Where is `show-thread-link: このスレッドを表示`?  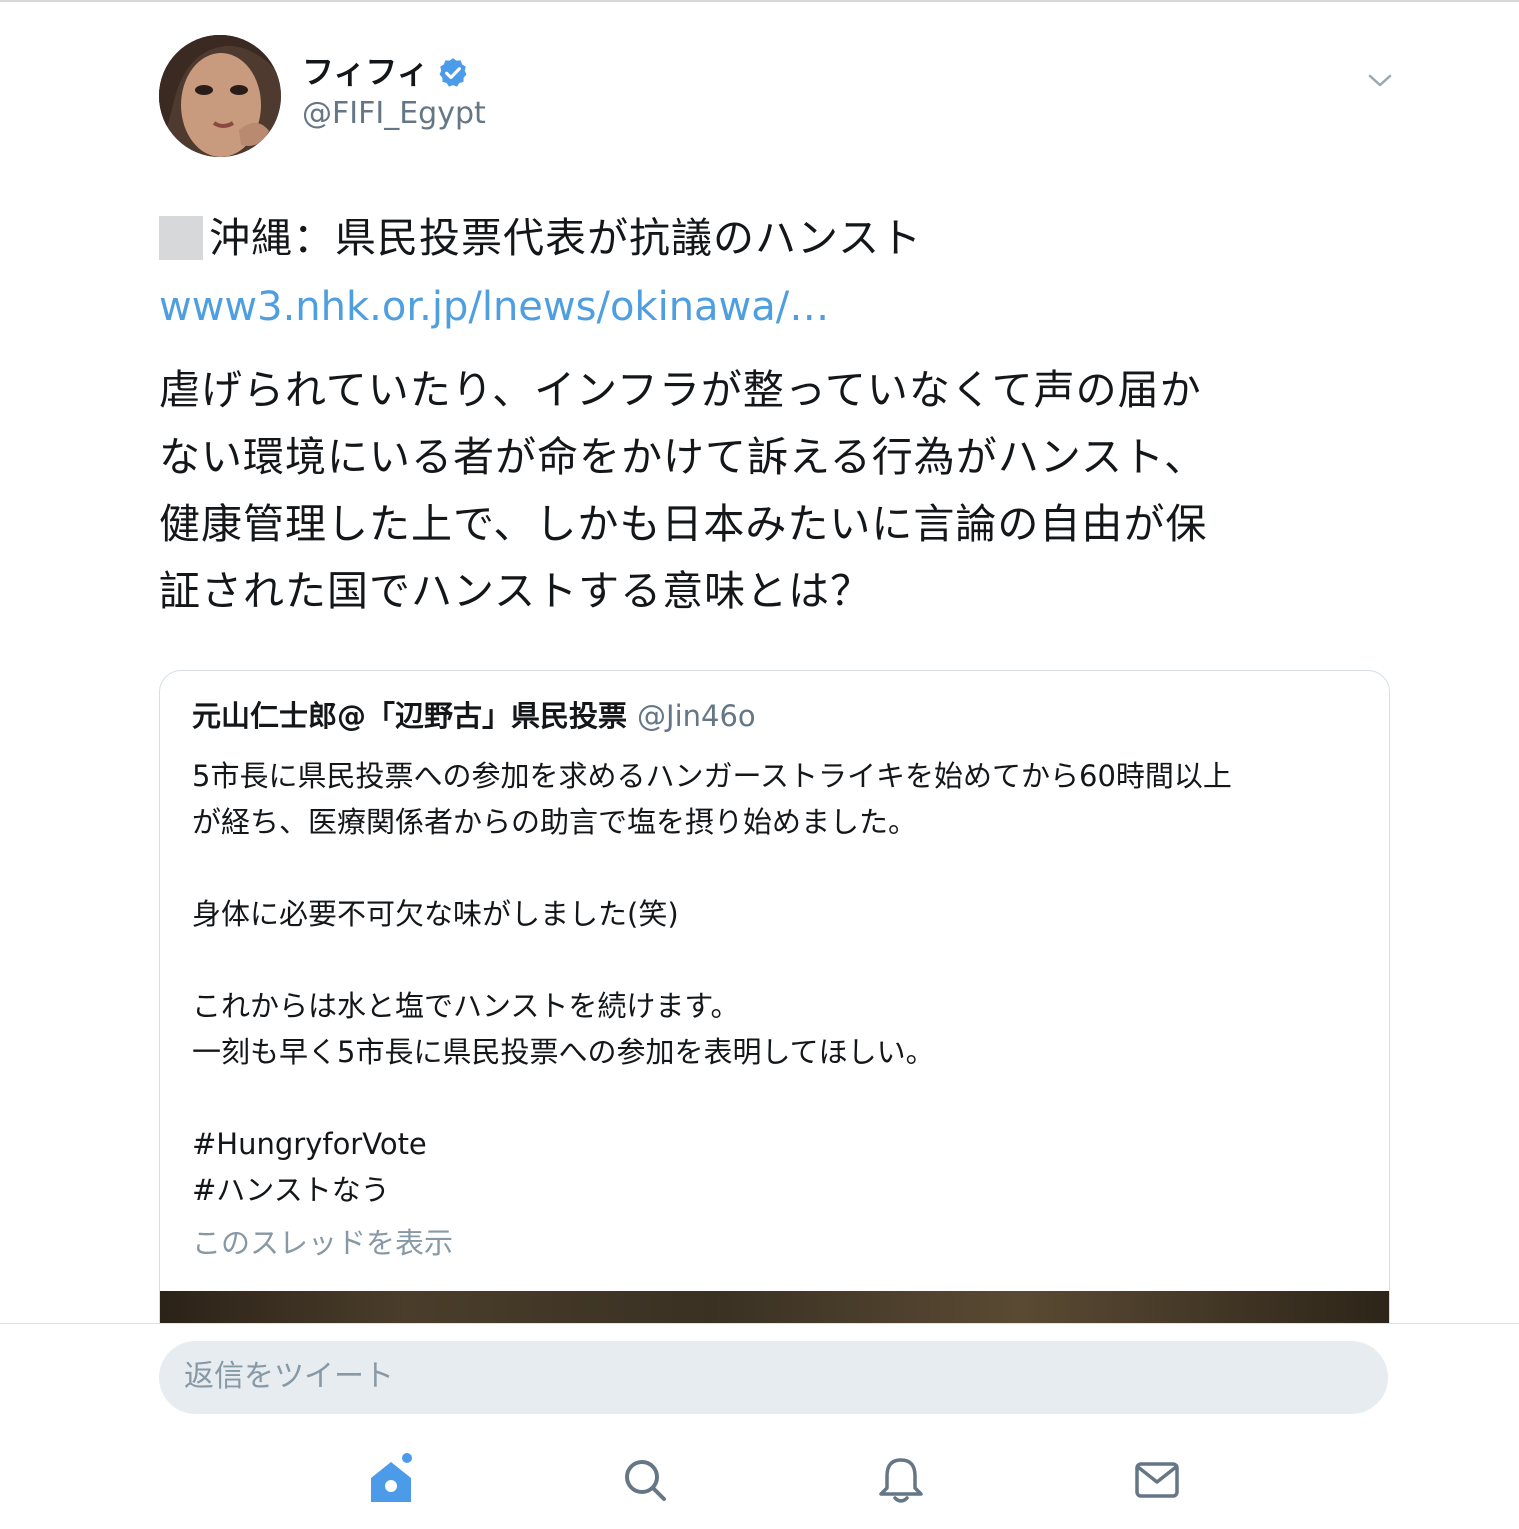
show-thread-link: このスレッドを表示 is located at coordinates (322, 1243).